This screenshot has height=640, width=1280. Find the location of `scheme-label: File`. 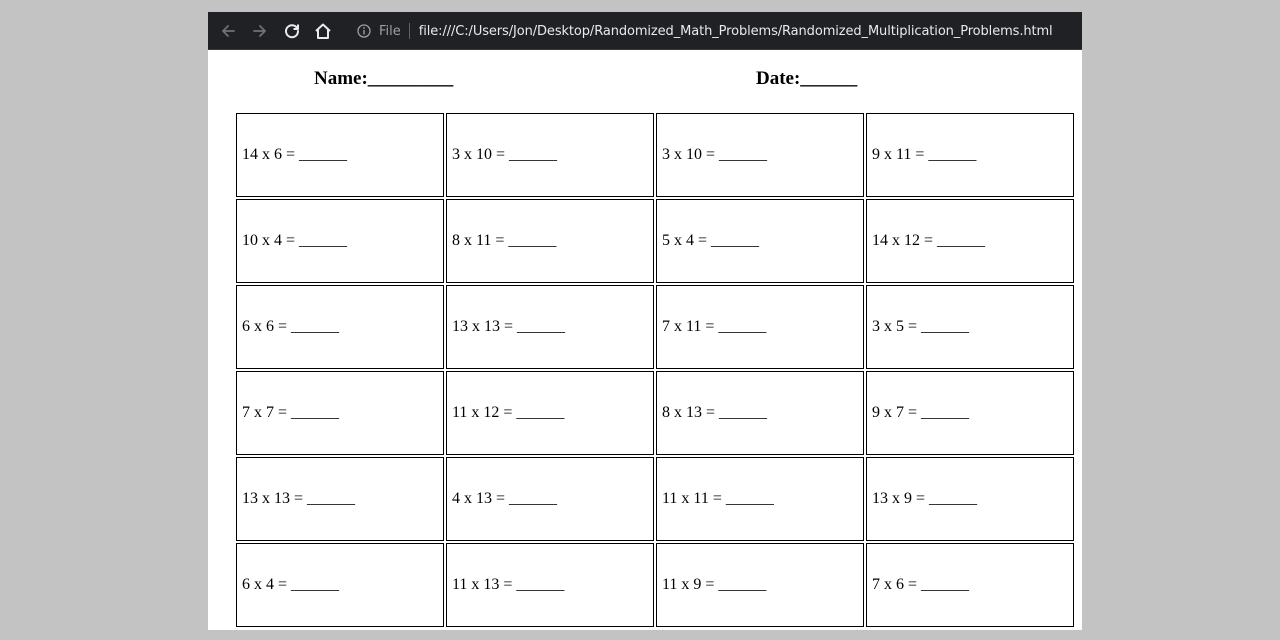

scheme-label: File is located at coordinates (390, 31).